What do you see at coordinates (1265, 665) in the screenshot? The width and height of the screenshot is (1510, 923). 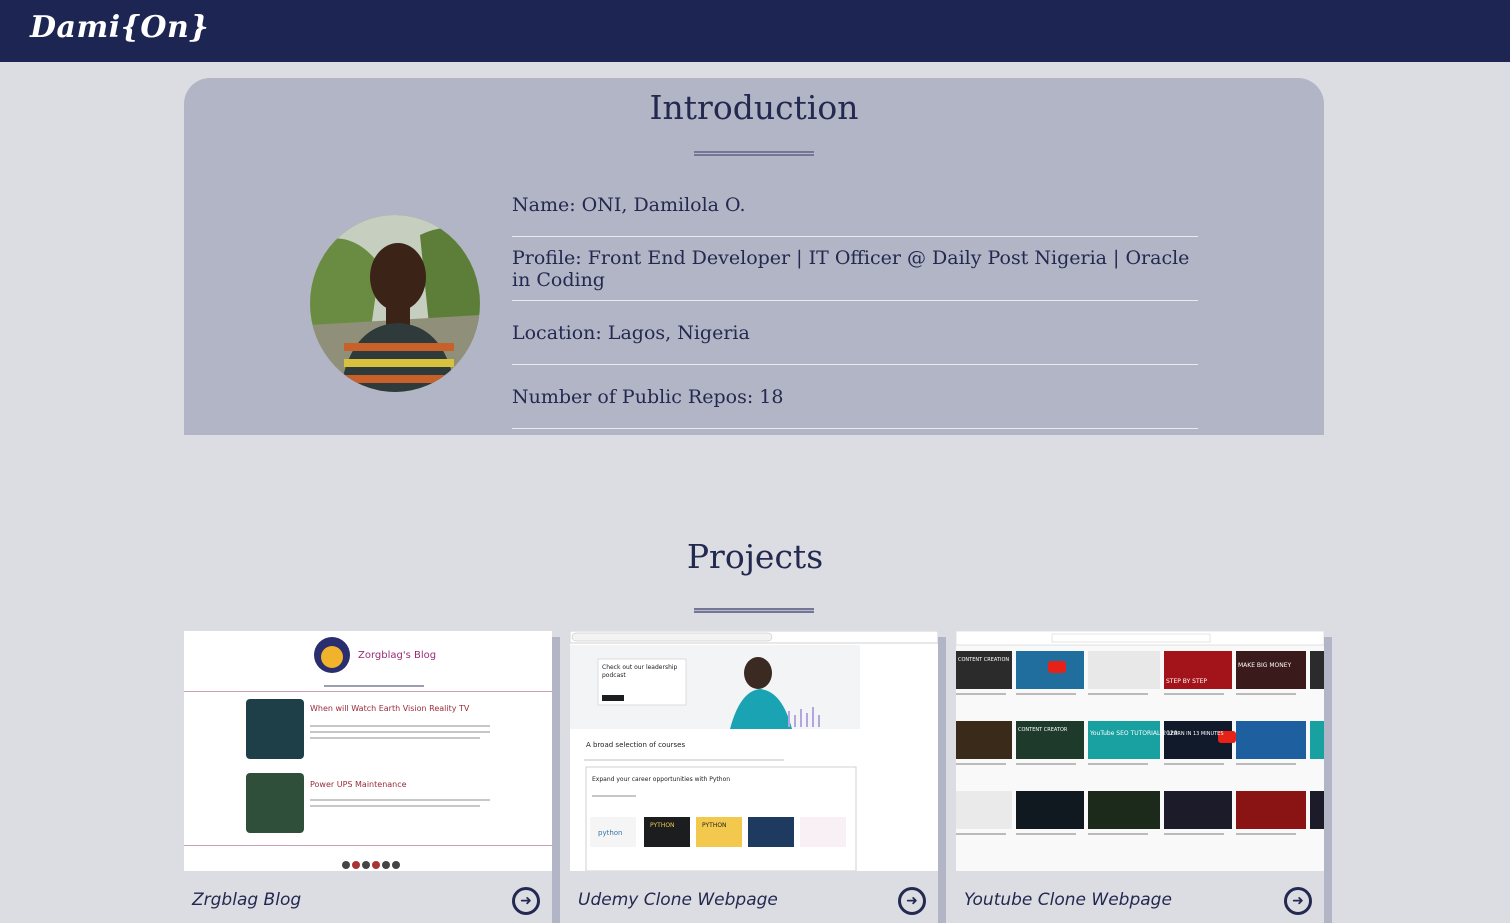 I see `yt-thumb-label-2: MAKE BIG MONEY` at bounding box center [1265, 665].